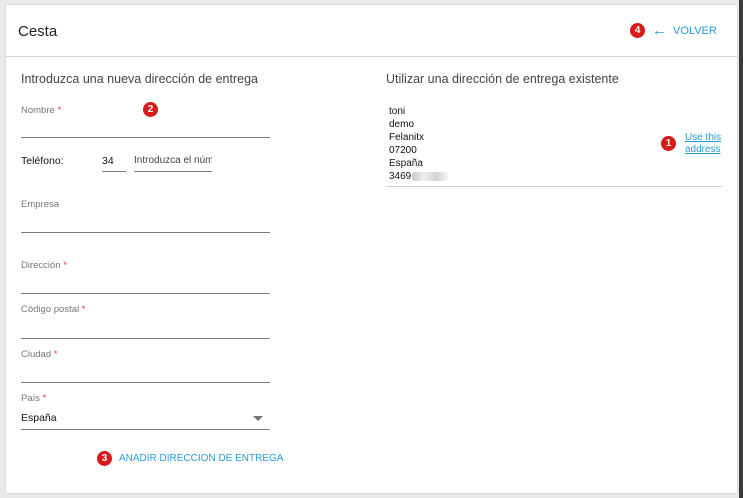  Describe the element at coordinates (173, 160) in the screenshot. I see `phone-number-field: Introduzca el núm` at that location.